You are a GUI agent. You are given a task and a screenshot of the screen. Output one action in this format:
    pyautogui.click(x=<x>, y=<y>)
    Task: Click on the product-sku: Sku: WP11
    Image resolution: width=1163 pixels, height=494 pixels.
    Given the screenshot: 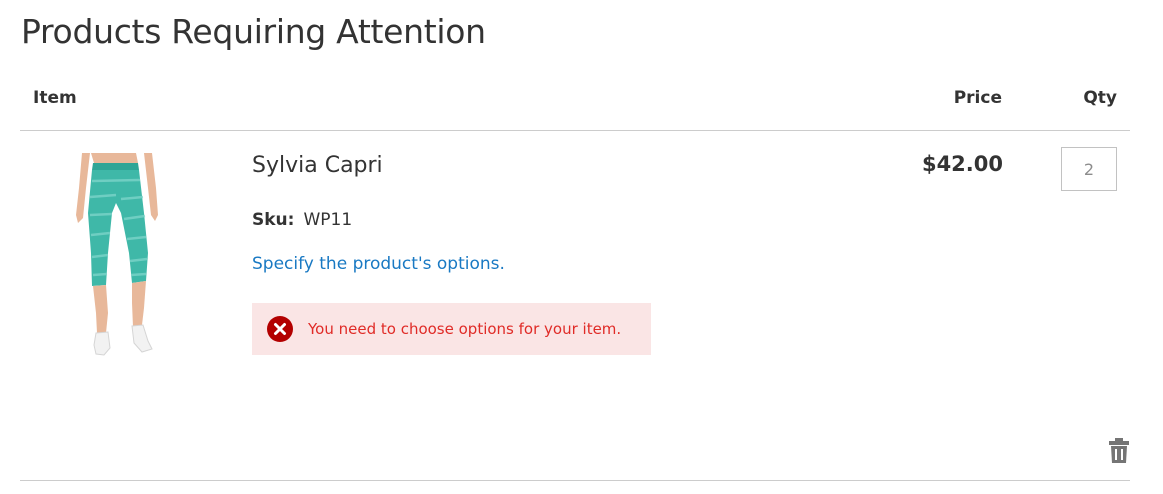 What is the action you would take?
    pyautogui.click(x=302, y=220)
    